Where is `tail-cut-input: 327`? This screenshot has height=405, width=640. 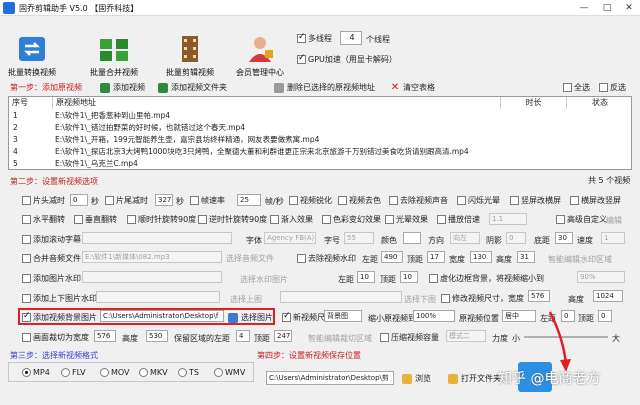 tail-cut-input: 327 is located at coordinates (164, 200).